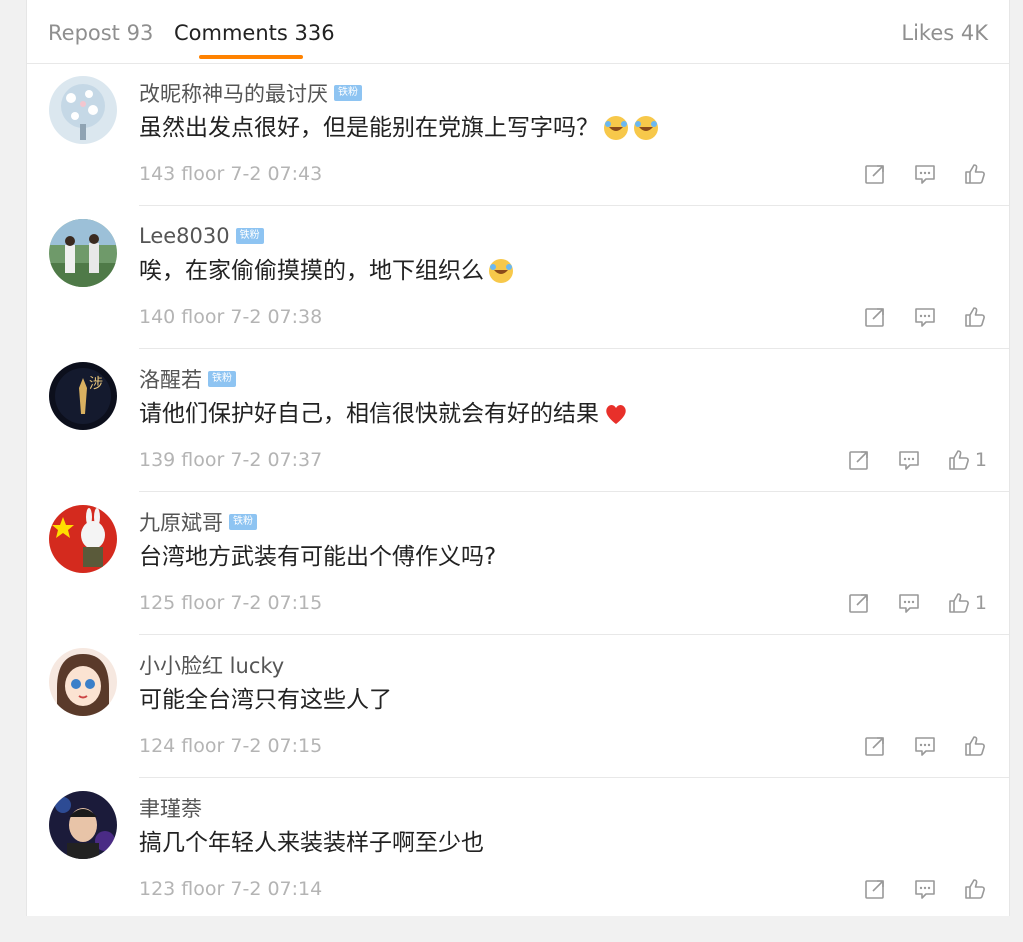  I want to click on comment-text-content: 搞几个年轻人来装装样子啊至少也, so click(311, 843).